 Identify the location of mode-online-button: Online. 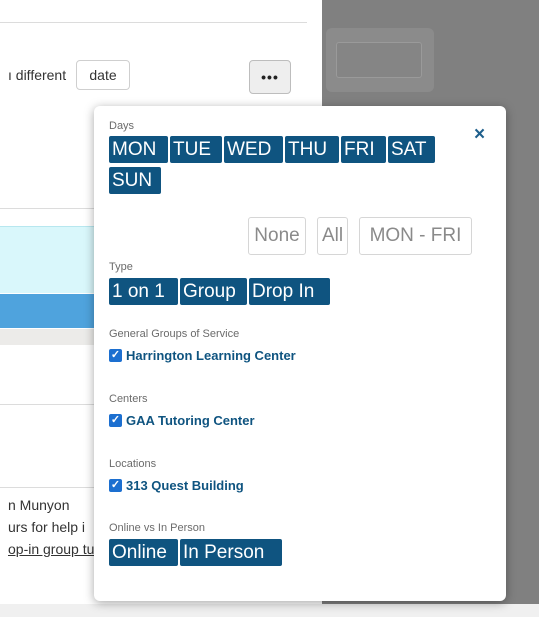
(143, 552).